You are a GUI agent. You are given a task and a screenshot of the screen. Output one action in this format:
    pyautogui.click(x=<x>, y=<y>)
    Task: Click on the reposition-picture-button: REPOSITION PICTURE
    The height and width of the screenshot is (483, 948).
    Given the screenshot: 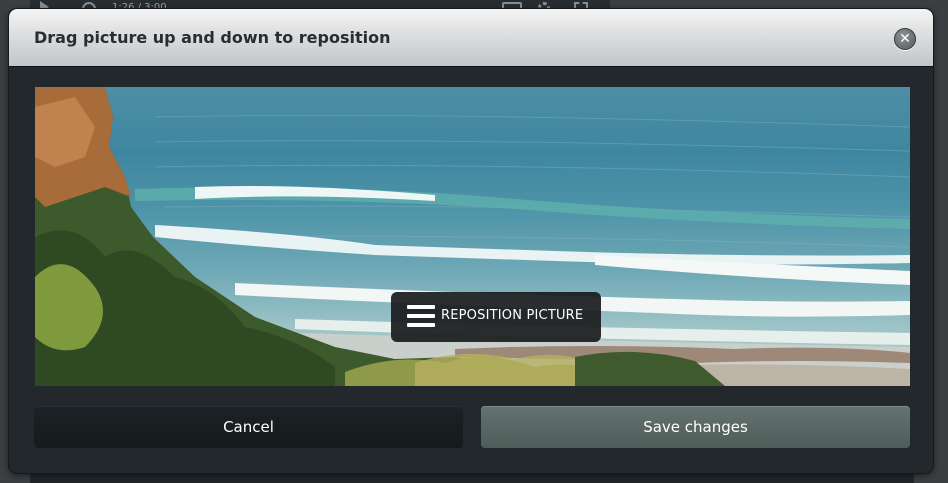 What is the action you would take?
    pyautogui.click(x=496, y=317)
    